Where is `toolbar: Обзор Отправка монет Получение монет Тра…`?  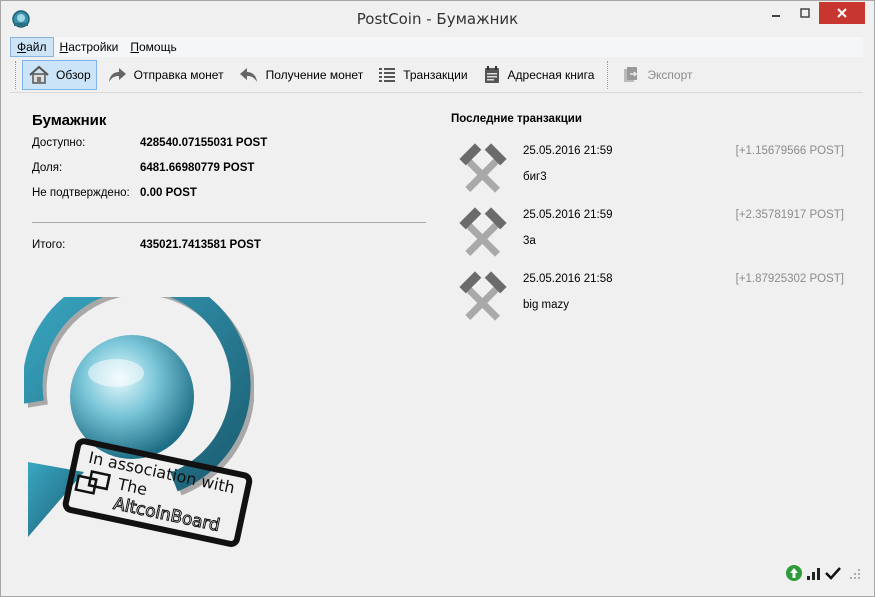
toolbar: Обзор Отправка монет Получение монет Тра… is located at coordinates (436, 75).